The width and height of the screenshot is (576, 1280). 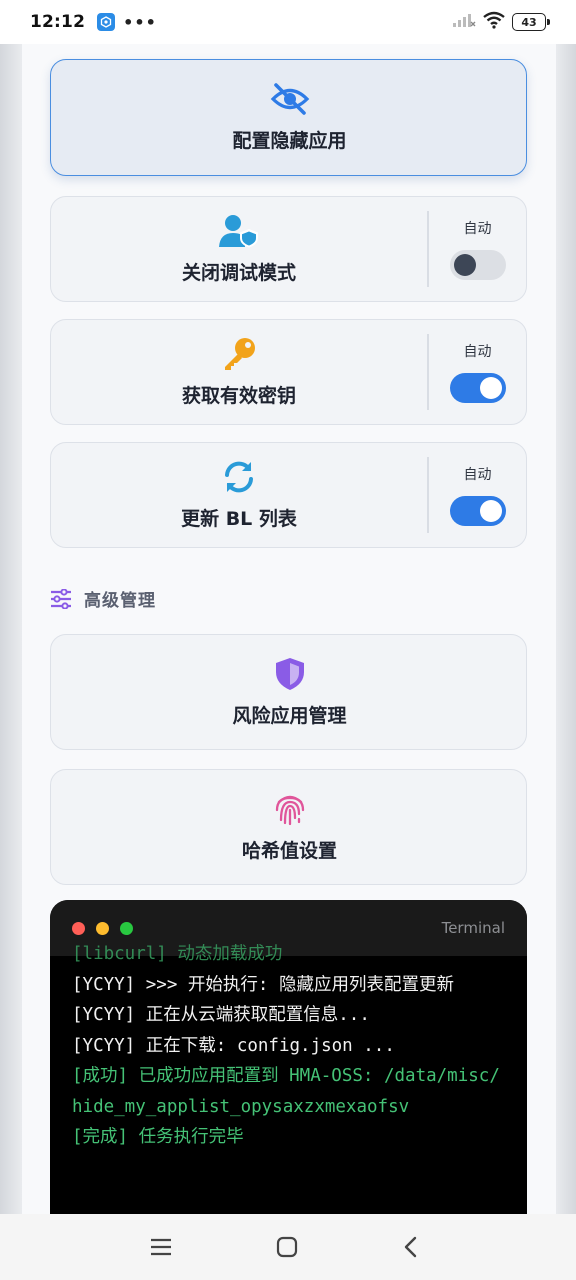 What do you see at coordinates (477, 388) in the screenshot?
I see `auto-toggle-key` at bounding box center [477, 388].